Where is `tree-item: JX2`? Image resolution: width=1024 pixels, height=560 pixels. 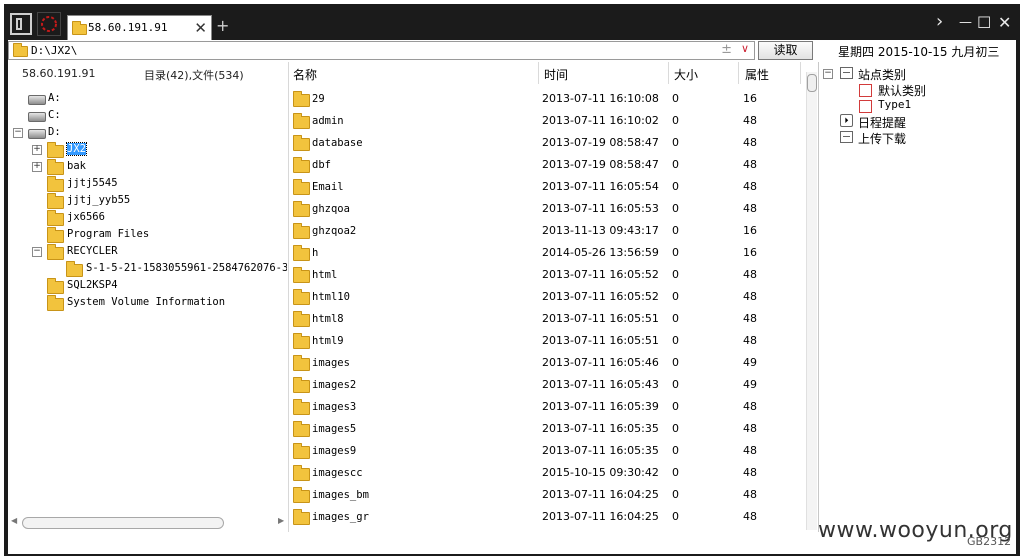
tree-item: JX2 is located at coordinates (76, 149).